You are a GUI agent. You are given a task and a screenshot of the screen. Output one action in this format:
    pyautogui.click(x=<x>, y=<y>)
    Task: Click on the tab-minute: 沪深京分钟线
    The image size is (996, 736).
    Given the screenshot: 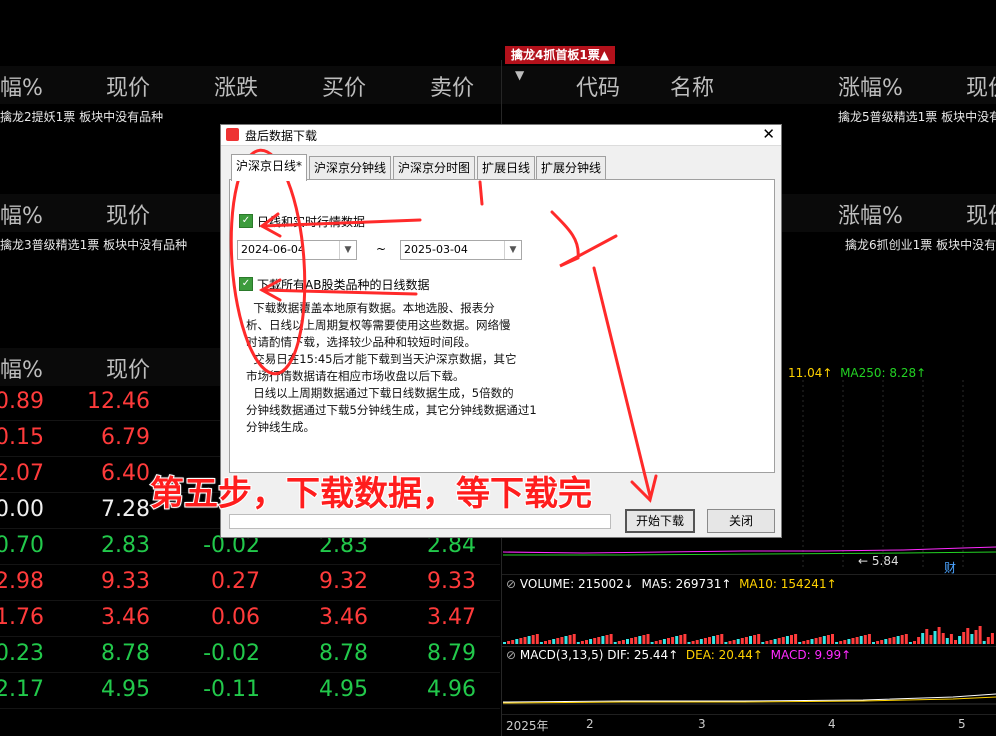 What is the action you would take?
    pyautogui.click(x=350, y=167)
    